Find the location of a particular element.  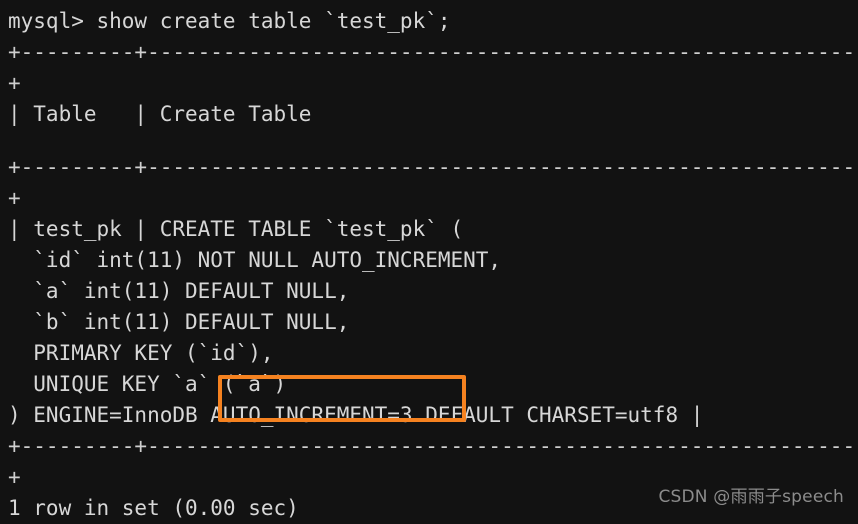

command-prompt-line: mysql> show create table `test_pk`; is located at coordinates (229, 21).